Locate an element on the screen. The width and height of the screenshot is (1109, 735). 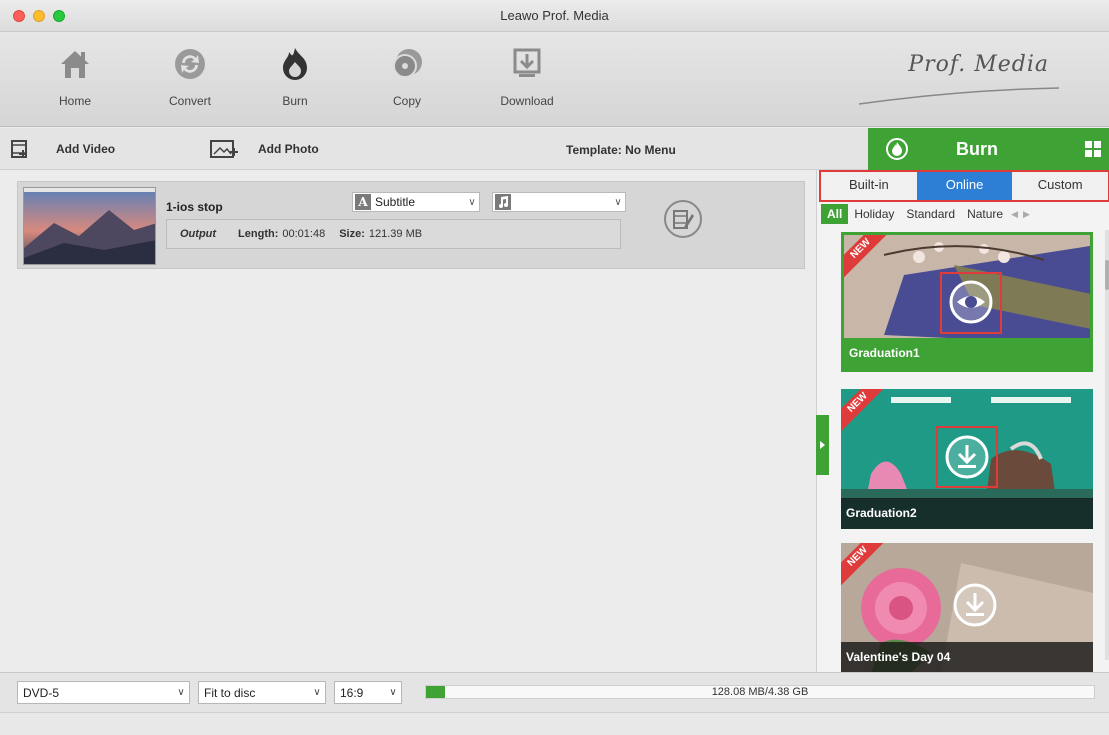
video-title: 1-ios stop is located at coordinates (194, 207).